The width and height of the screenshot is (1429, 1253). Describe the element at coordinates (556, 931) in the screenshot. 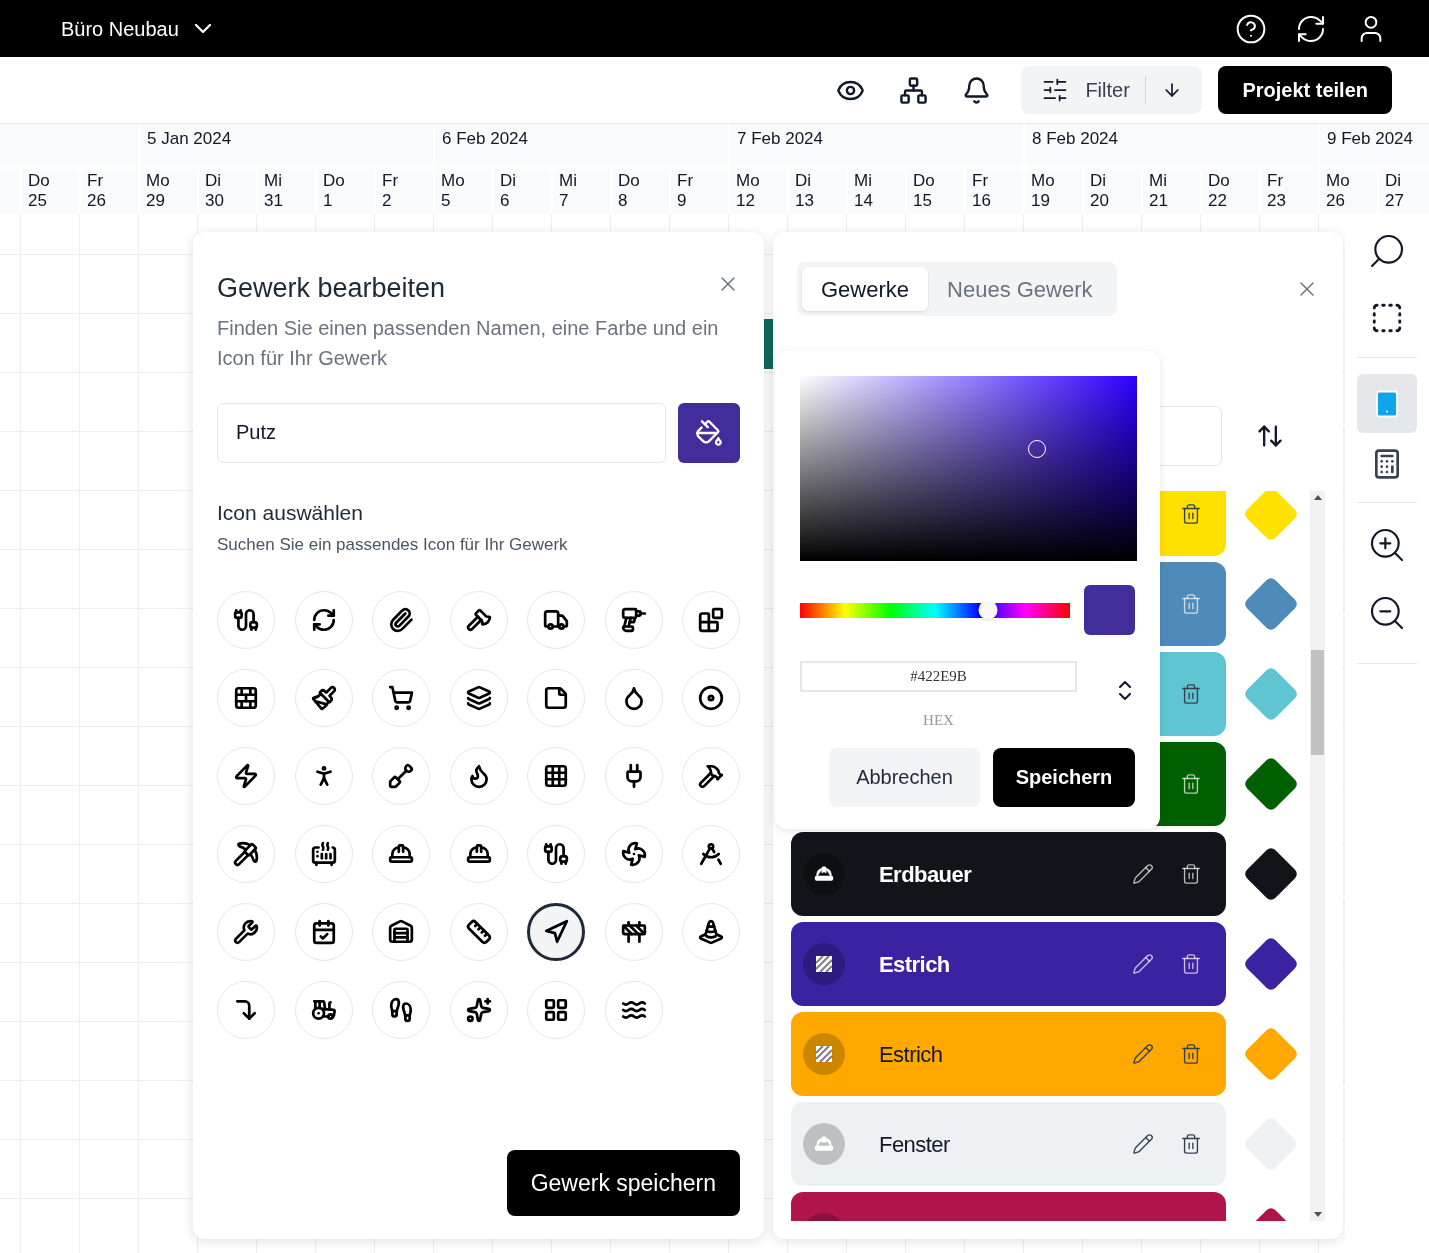

I see `icon-option` at that location.